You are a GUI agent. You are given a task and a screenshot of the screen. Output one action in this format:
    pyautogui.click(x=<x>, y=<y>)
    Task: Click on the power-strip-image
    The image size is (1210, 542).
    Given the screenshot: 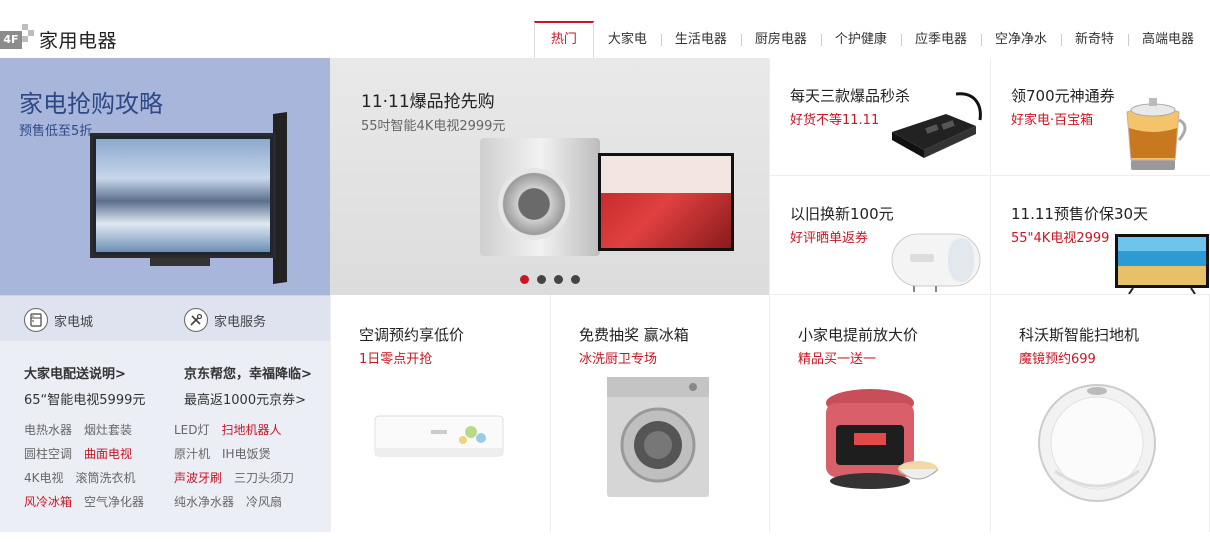 What is the action you would take?
    pyautogui.click(x=937, y=125)
    